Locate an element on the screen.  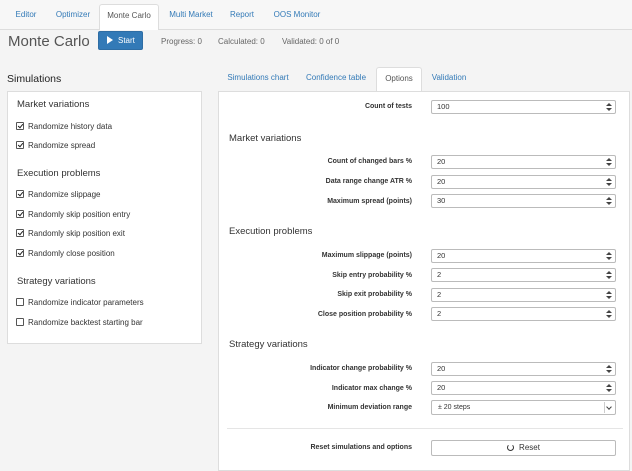
checkbox-skip-position-exit: Randomly skip position exit is located at coordinates (70, 233).